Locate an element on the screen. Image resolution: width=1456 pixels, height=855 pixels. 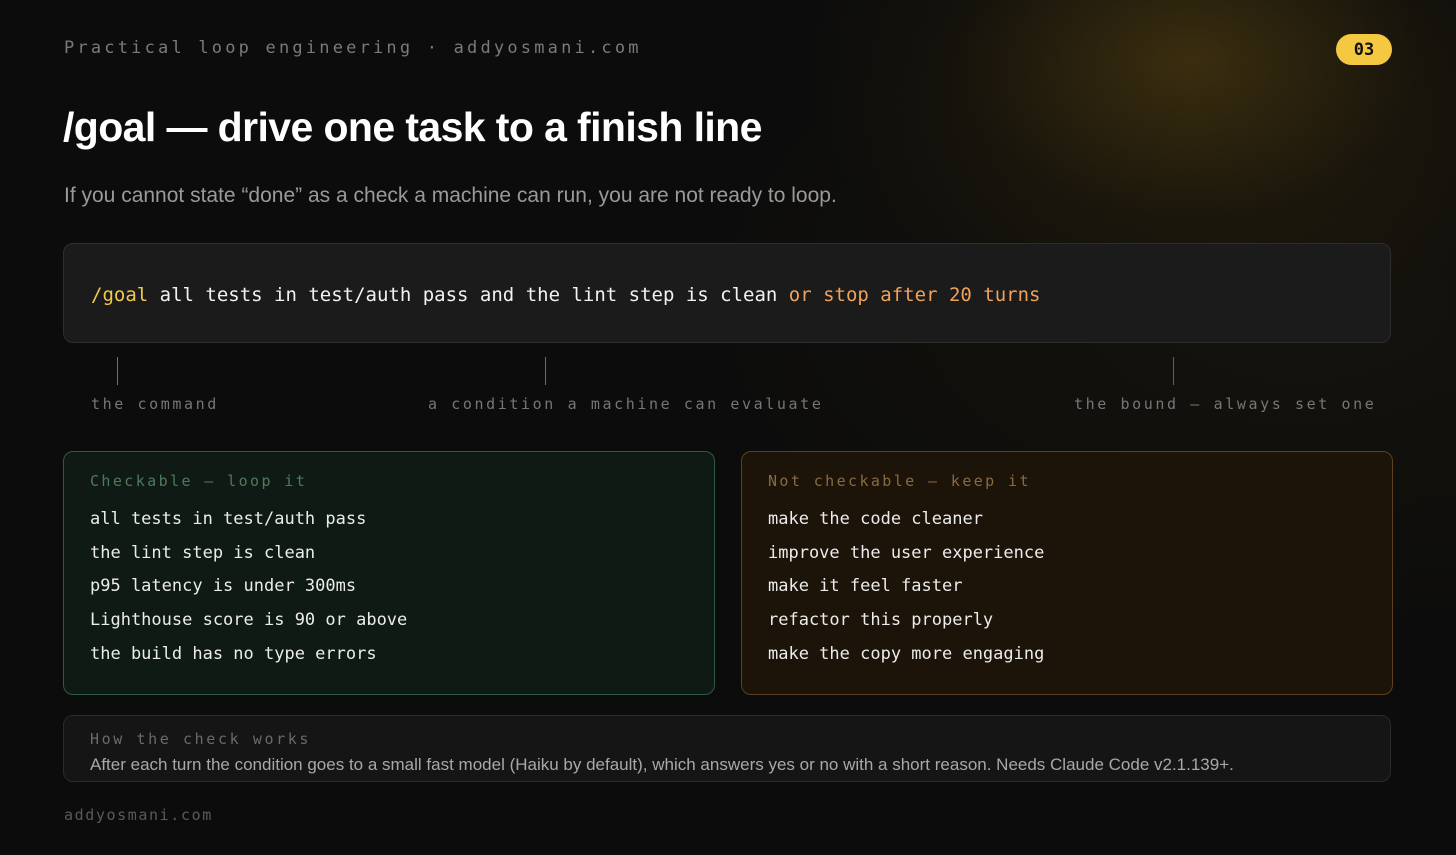
footer-domain: addyosmani.com is located at coordinates (138, 815).